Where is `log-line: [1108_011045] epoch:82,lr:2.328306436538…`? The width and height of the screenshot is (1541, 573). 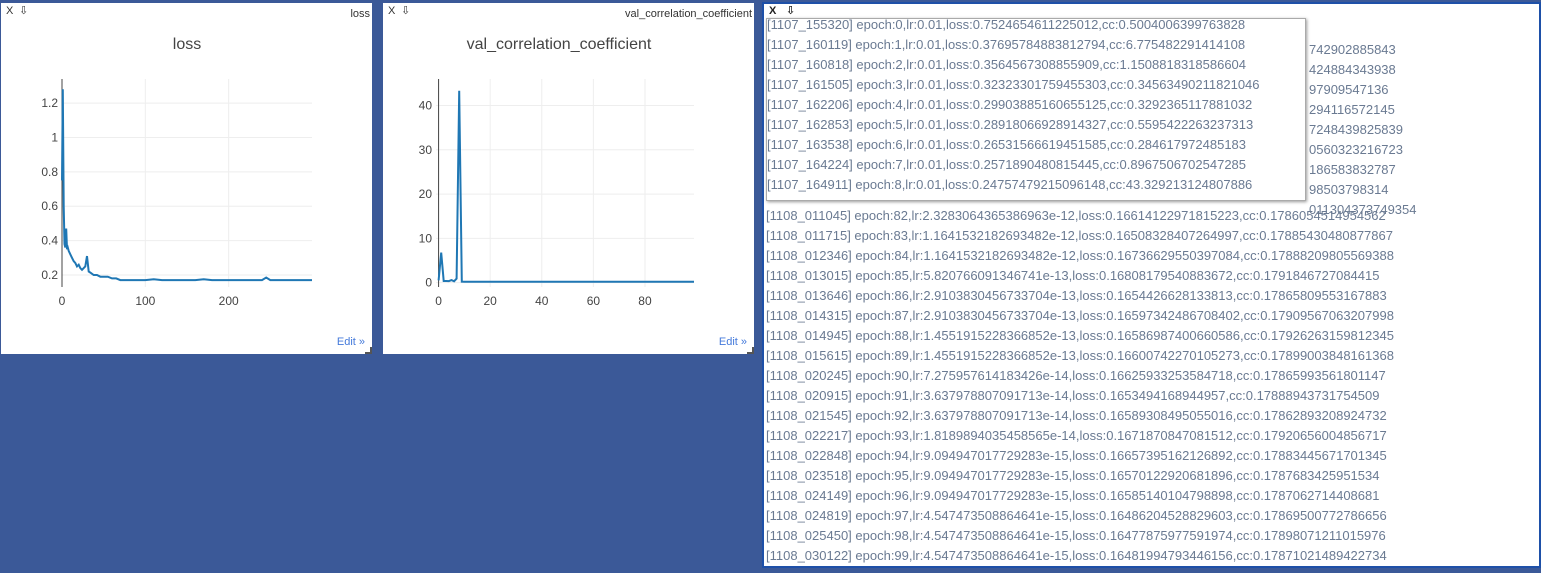 log-line: [1108_011045] epoch:82,lr:2.328306436538… is located at coordinates (1076, 215).